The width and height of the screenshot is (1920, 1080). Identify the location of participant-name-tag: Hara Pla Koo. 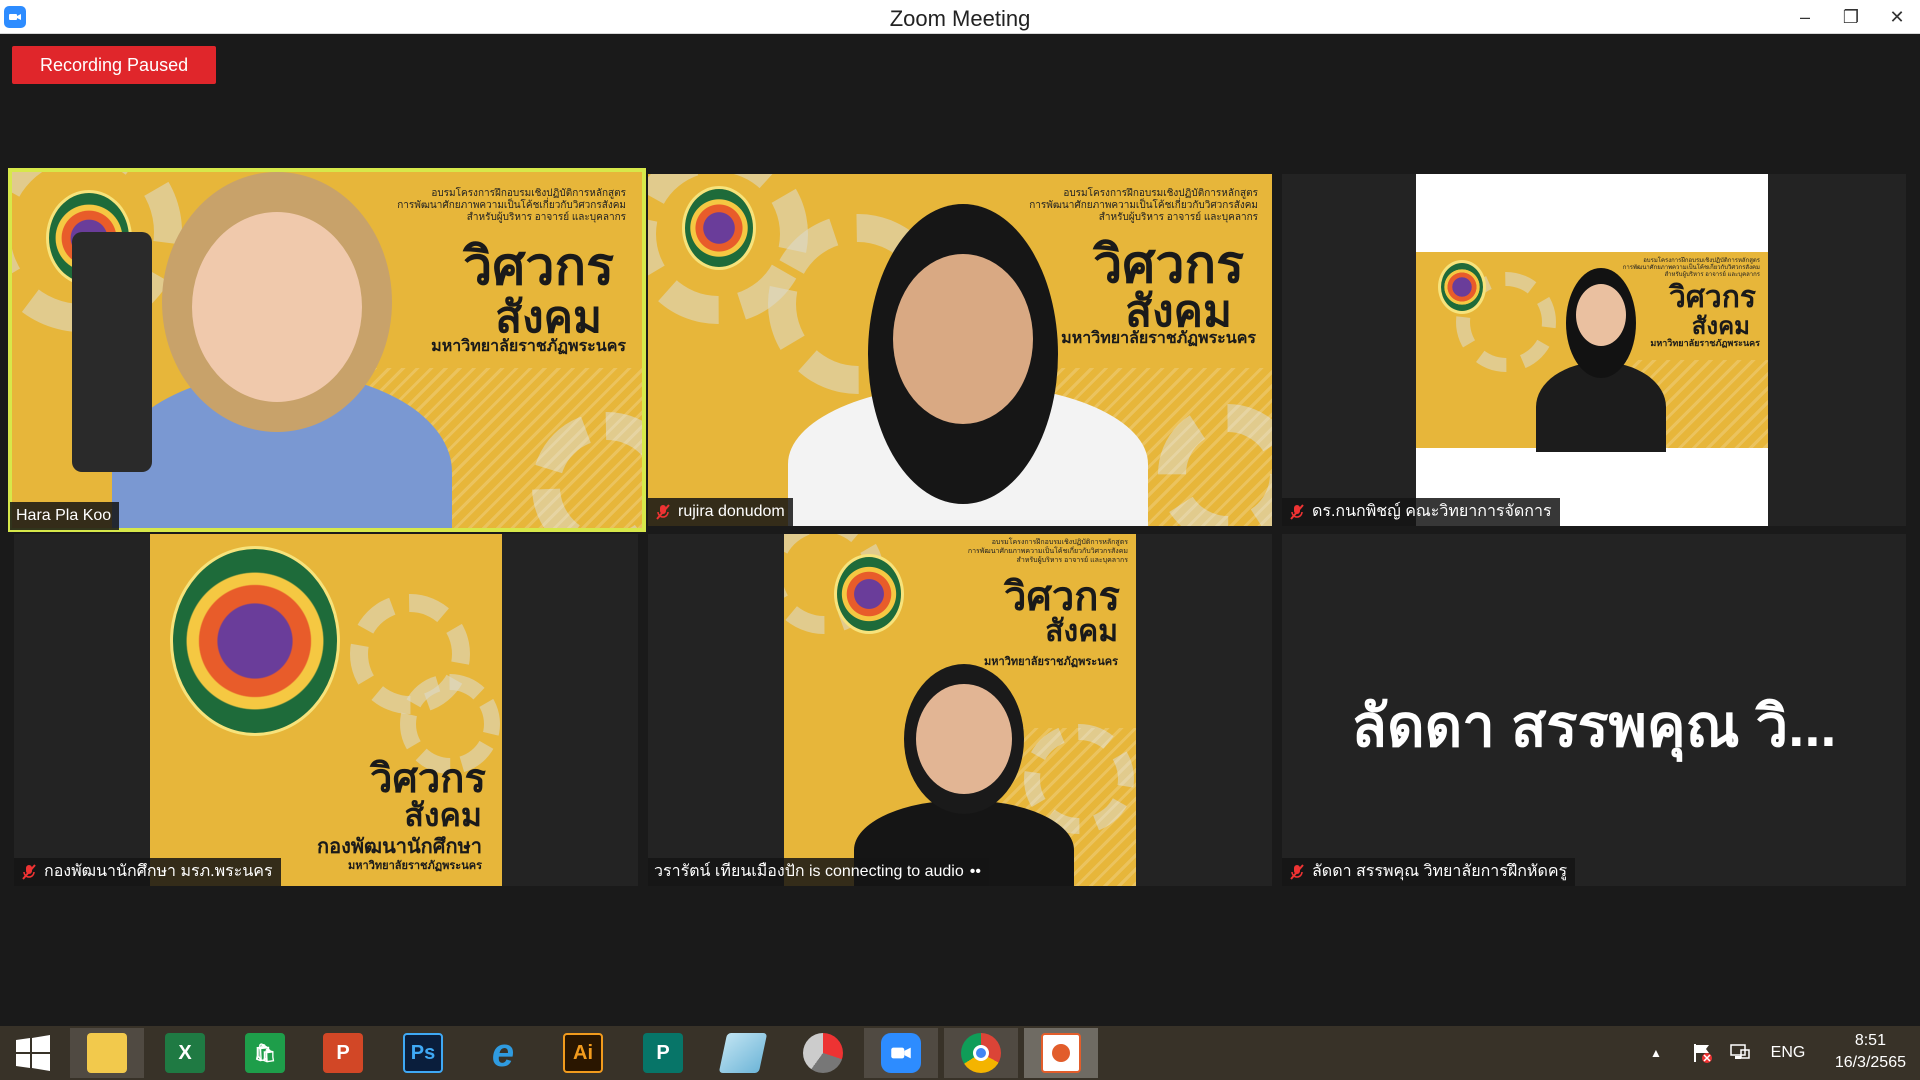
(65, 516).